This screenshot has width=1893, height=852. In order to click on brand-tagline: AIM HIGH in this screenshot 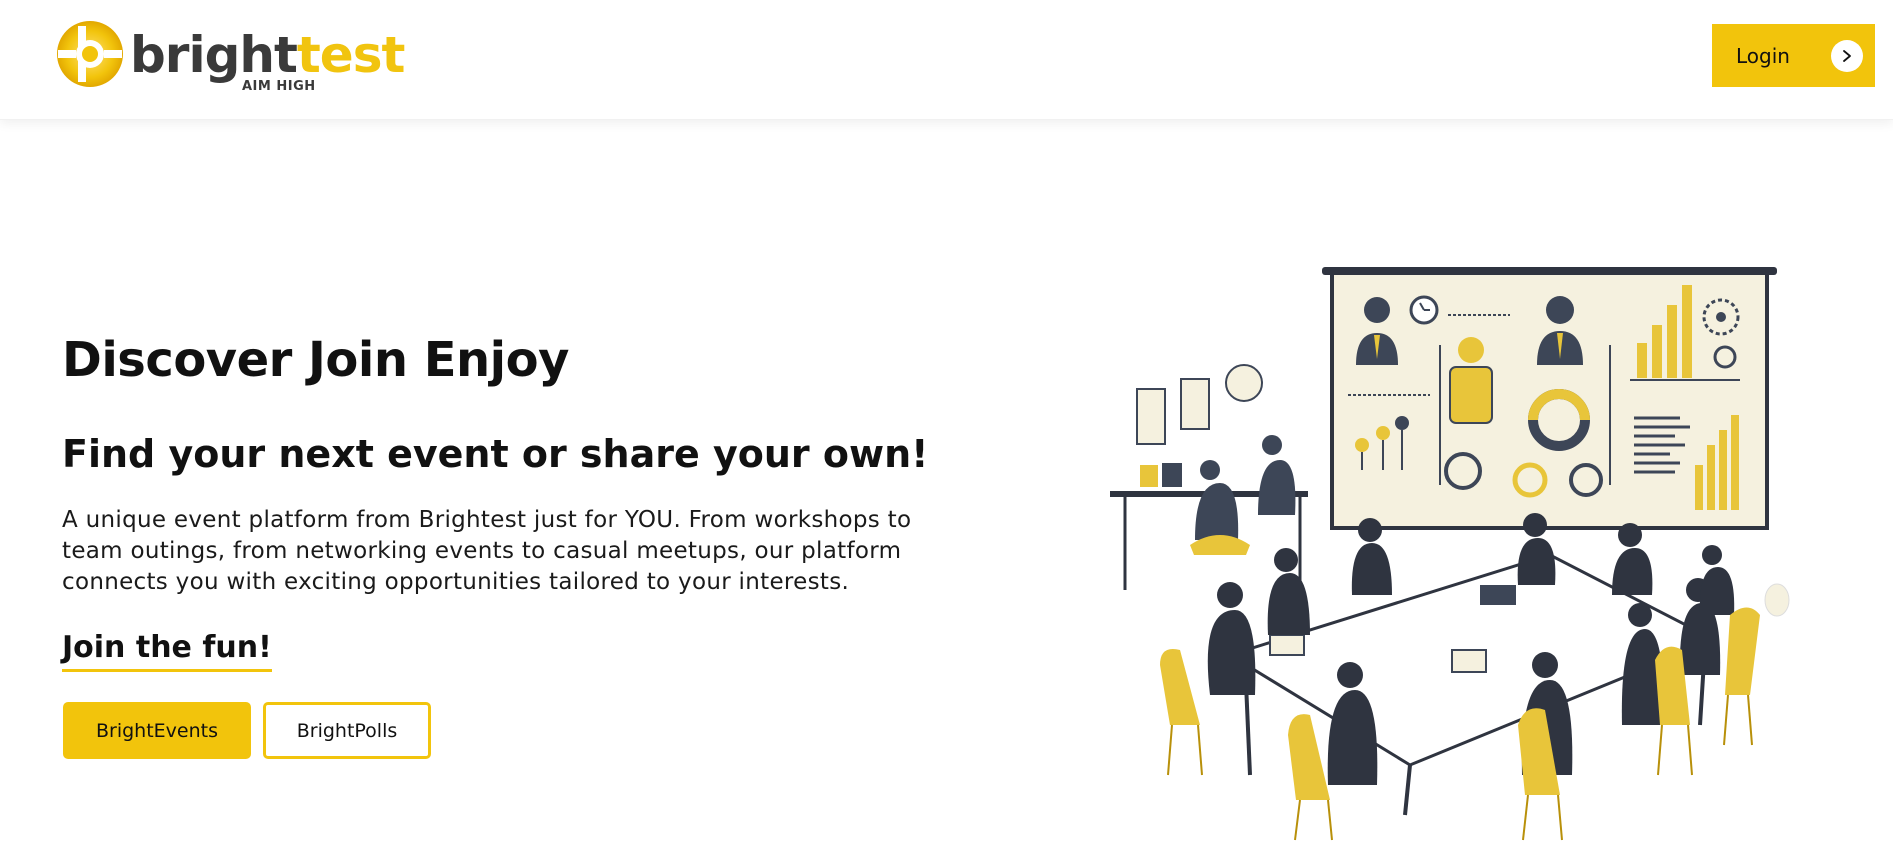, I will do `click(279, 86)`.